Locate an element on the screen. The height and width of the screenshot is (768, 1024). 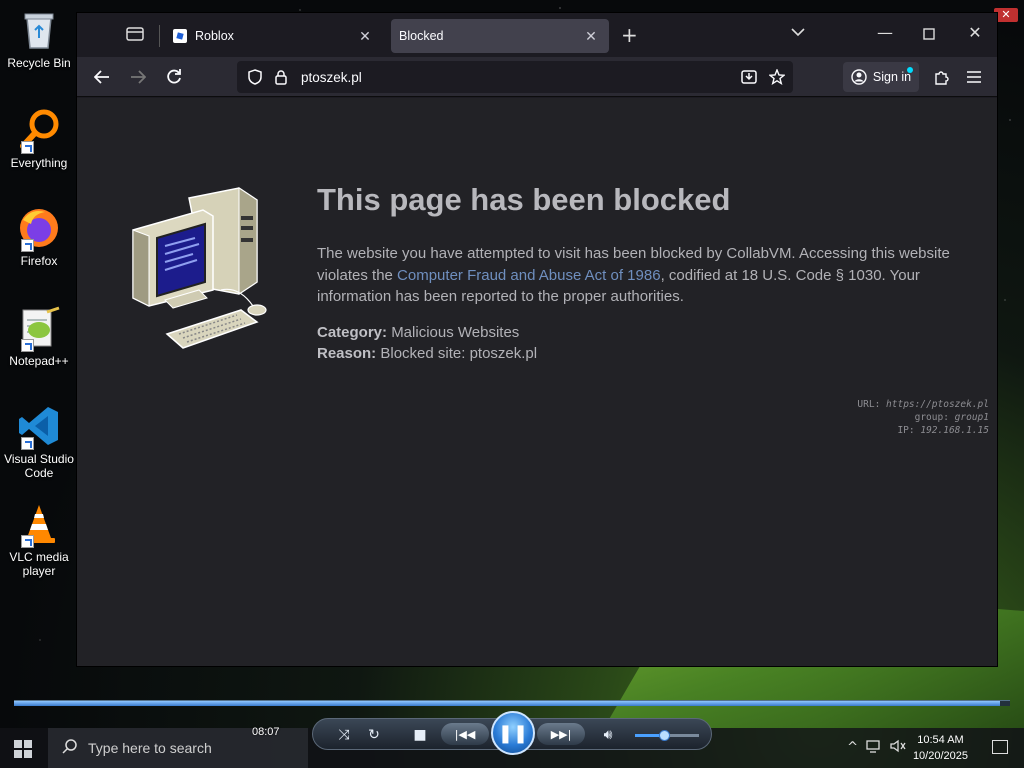
sign-in-label: Sign in is located at coordinates (892, 77).